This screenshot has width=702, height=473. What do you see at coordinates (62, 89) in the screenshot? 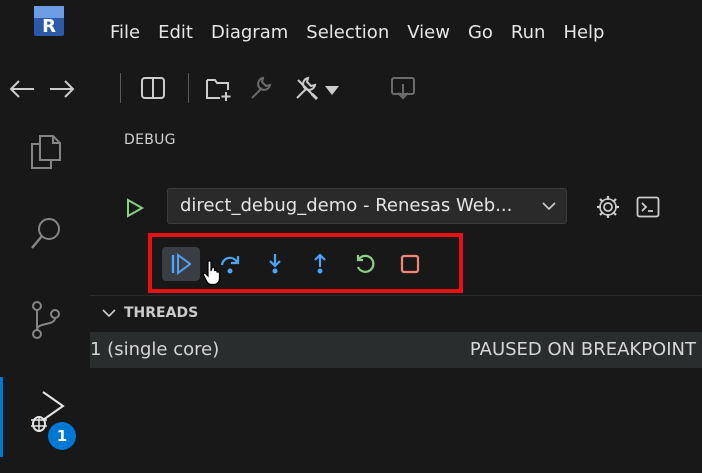
I see `forward-arrow-icon` at bounding box center [62, 89].